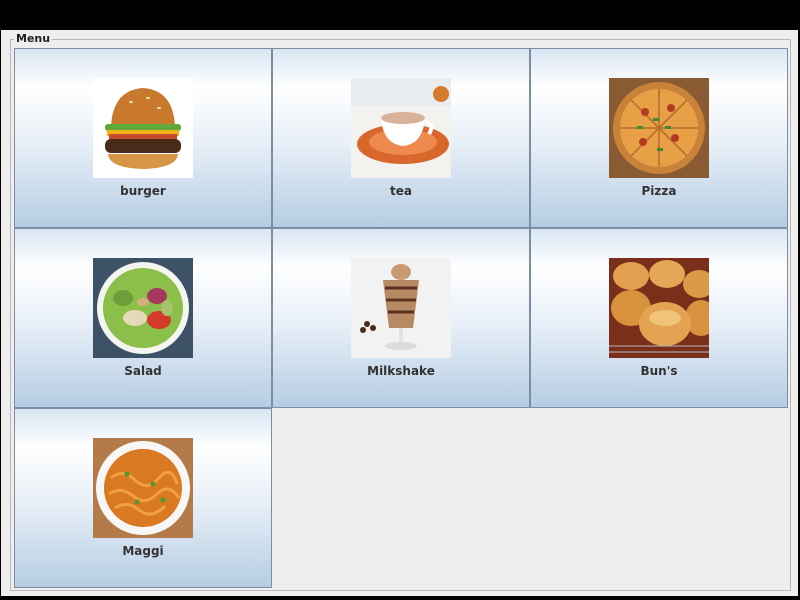 The width and height of the screenshot is (800, 600). I want to click on menu-item-salad: Salad, so click(143, 318).